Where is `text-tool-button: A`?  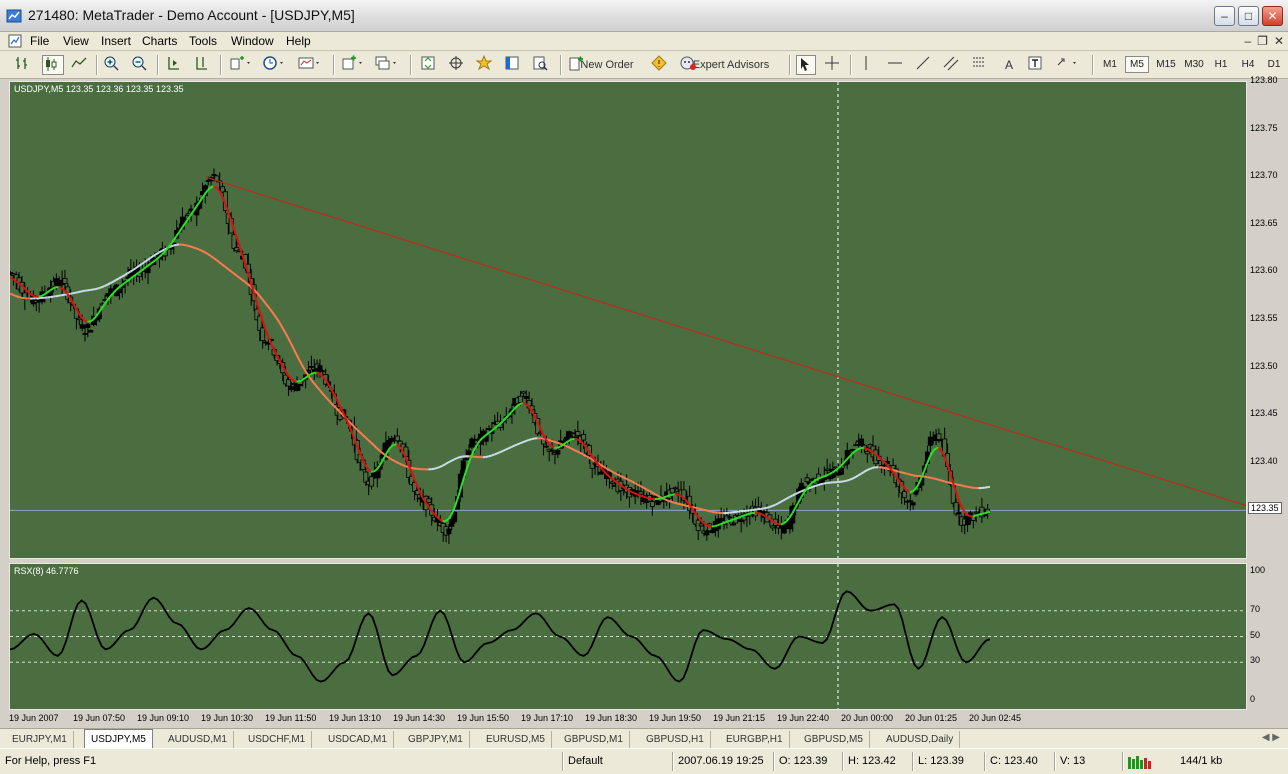
text-tool-button: A is located at coordinates (1009, 65).